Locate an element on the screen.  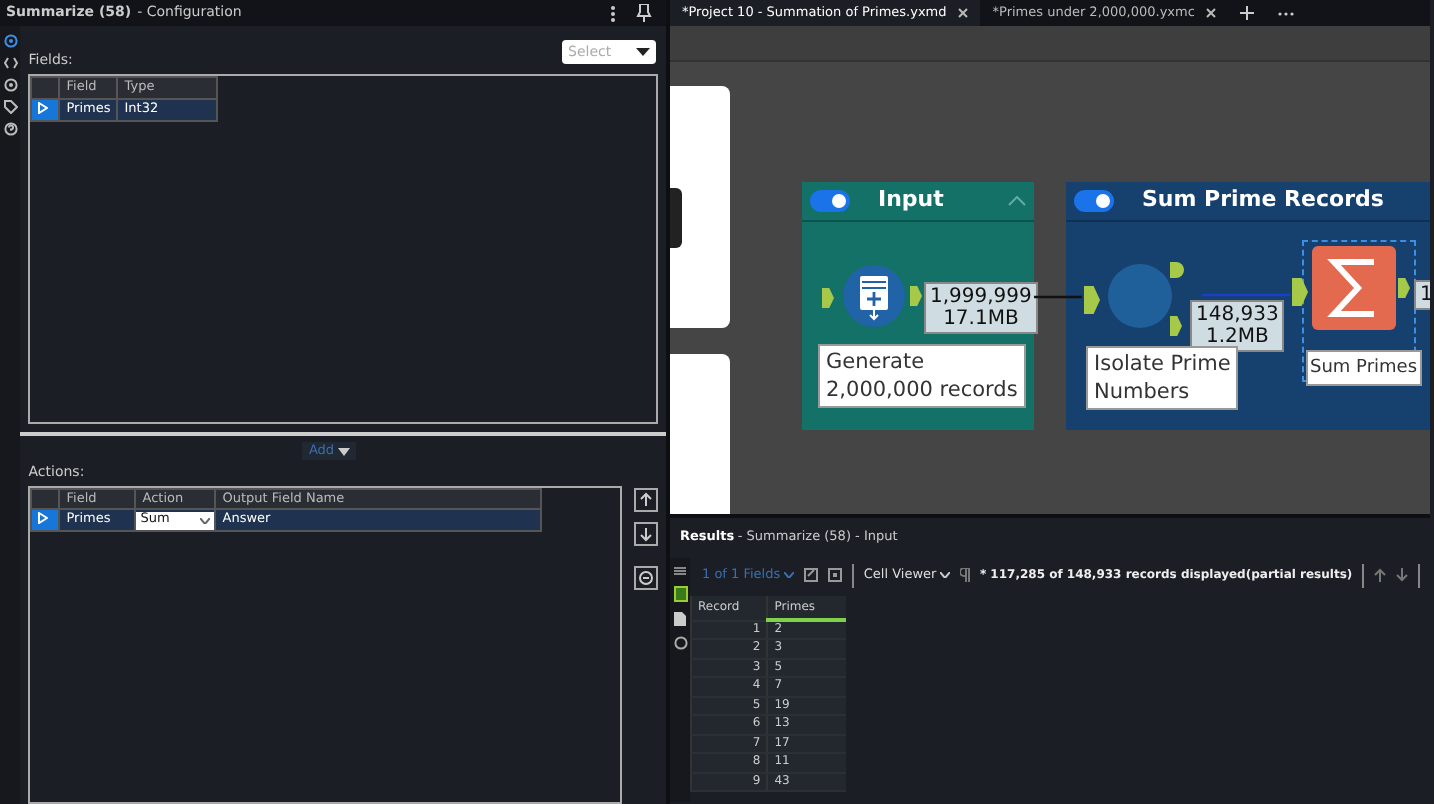
container-title: Sum Prime Records is located at coordinates (1263, 200).